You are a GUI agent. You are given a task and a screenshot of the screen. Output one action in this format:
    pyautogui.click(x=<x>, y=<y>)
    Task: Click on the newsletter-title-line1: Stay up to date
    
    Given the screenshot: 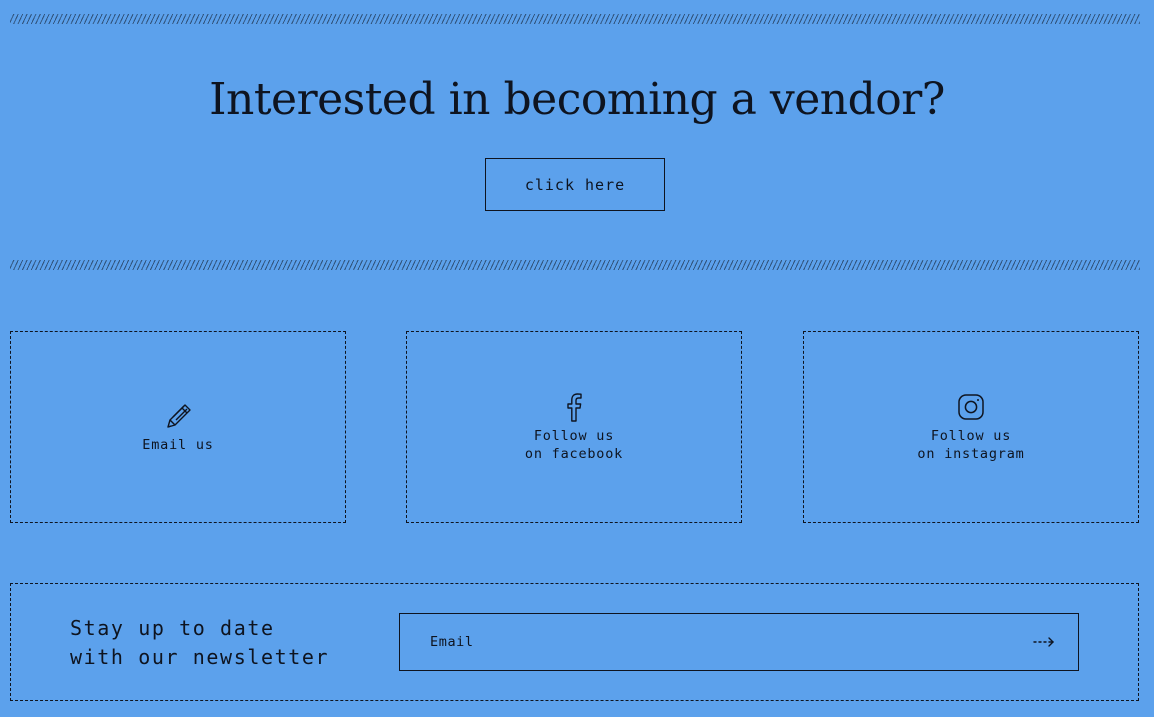 What is the action you would take?
    pyautogui.click(x=172, y=628)
    